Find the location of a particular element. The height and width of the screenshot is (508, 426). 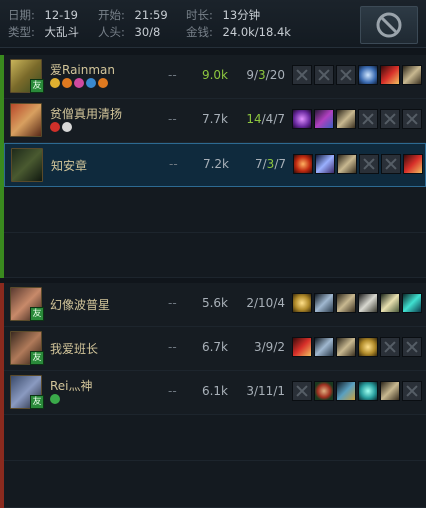

player-gold: 9.0k is located at coordinates (214, 75).